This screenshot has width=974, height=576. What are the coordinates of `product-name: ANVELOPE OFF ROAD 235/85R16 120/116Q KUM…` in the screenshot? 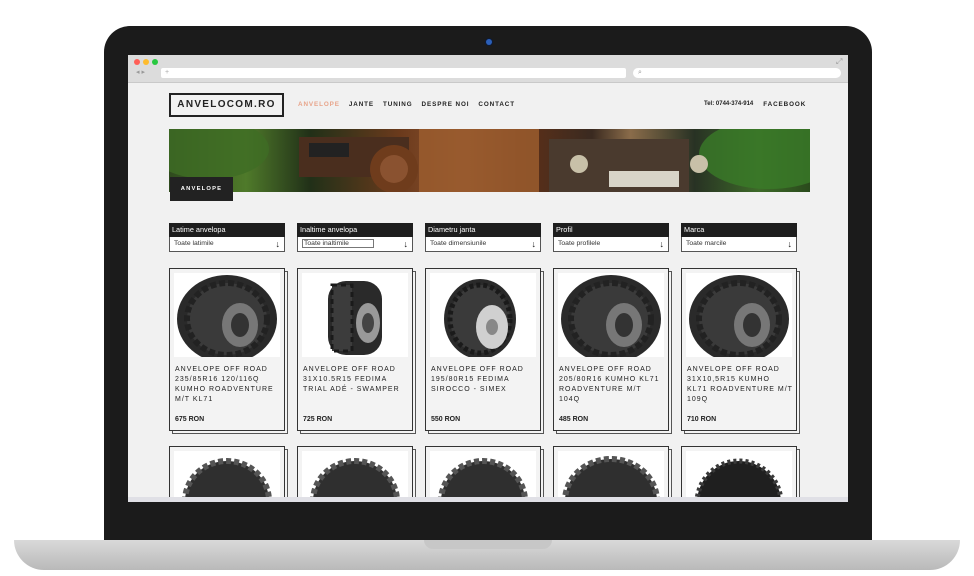 It's located at (228, 385).